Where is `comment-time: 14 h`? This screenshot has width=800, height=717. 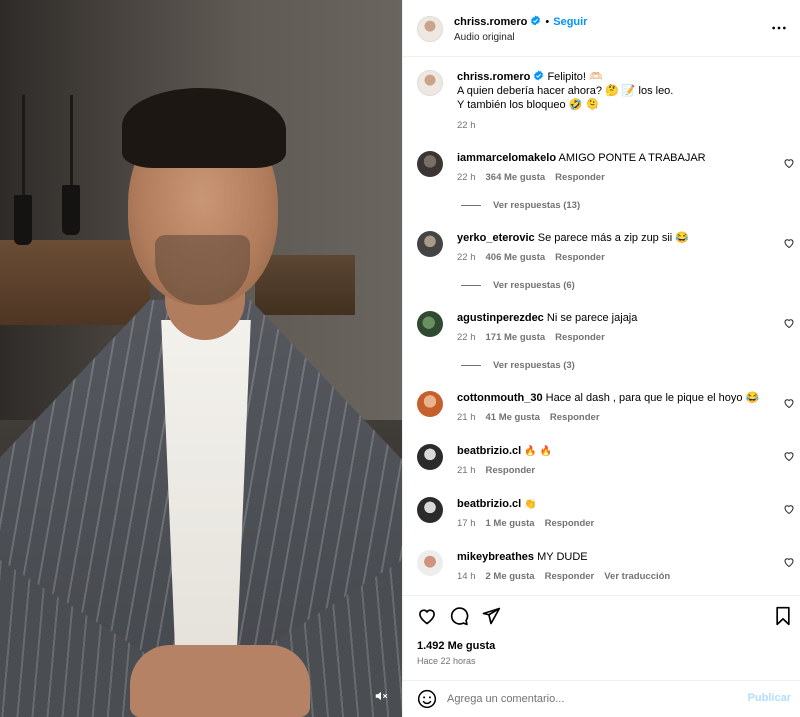
comment-time: 14 h is located at coordinates (466, 576).